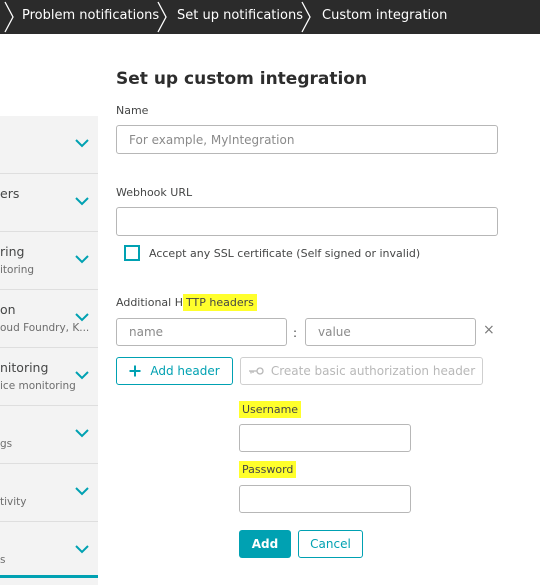 This screenshot has height=585, width=540. I want to click on password-field, so click(325, 499).